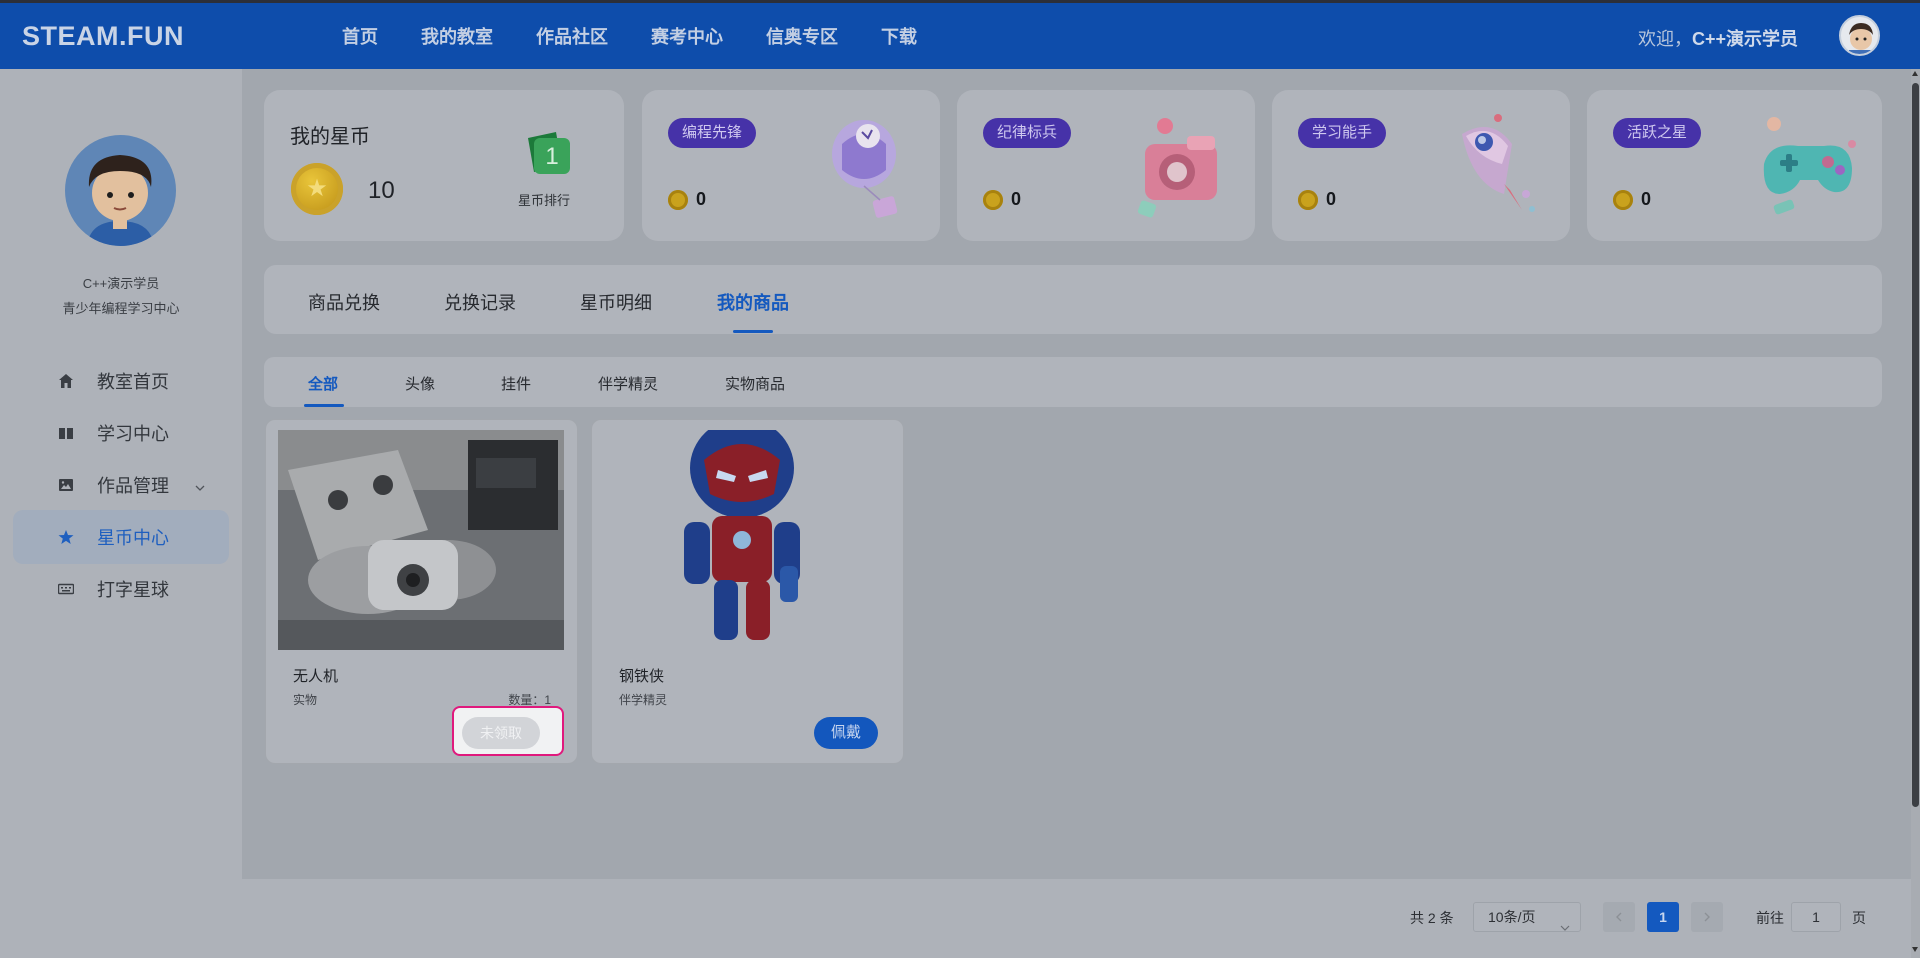 The width and height of the screenshot is (1920, 958). I want to click on page-1-button: 1, so click(1663, 917).